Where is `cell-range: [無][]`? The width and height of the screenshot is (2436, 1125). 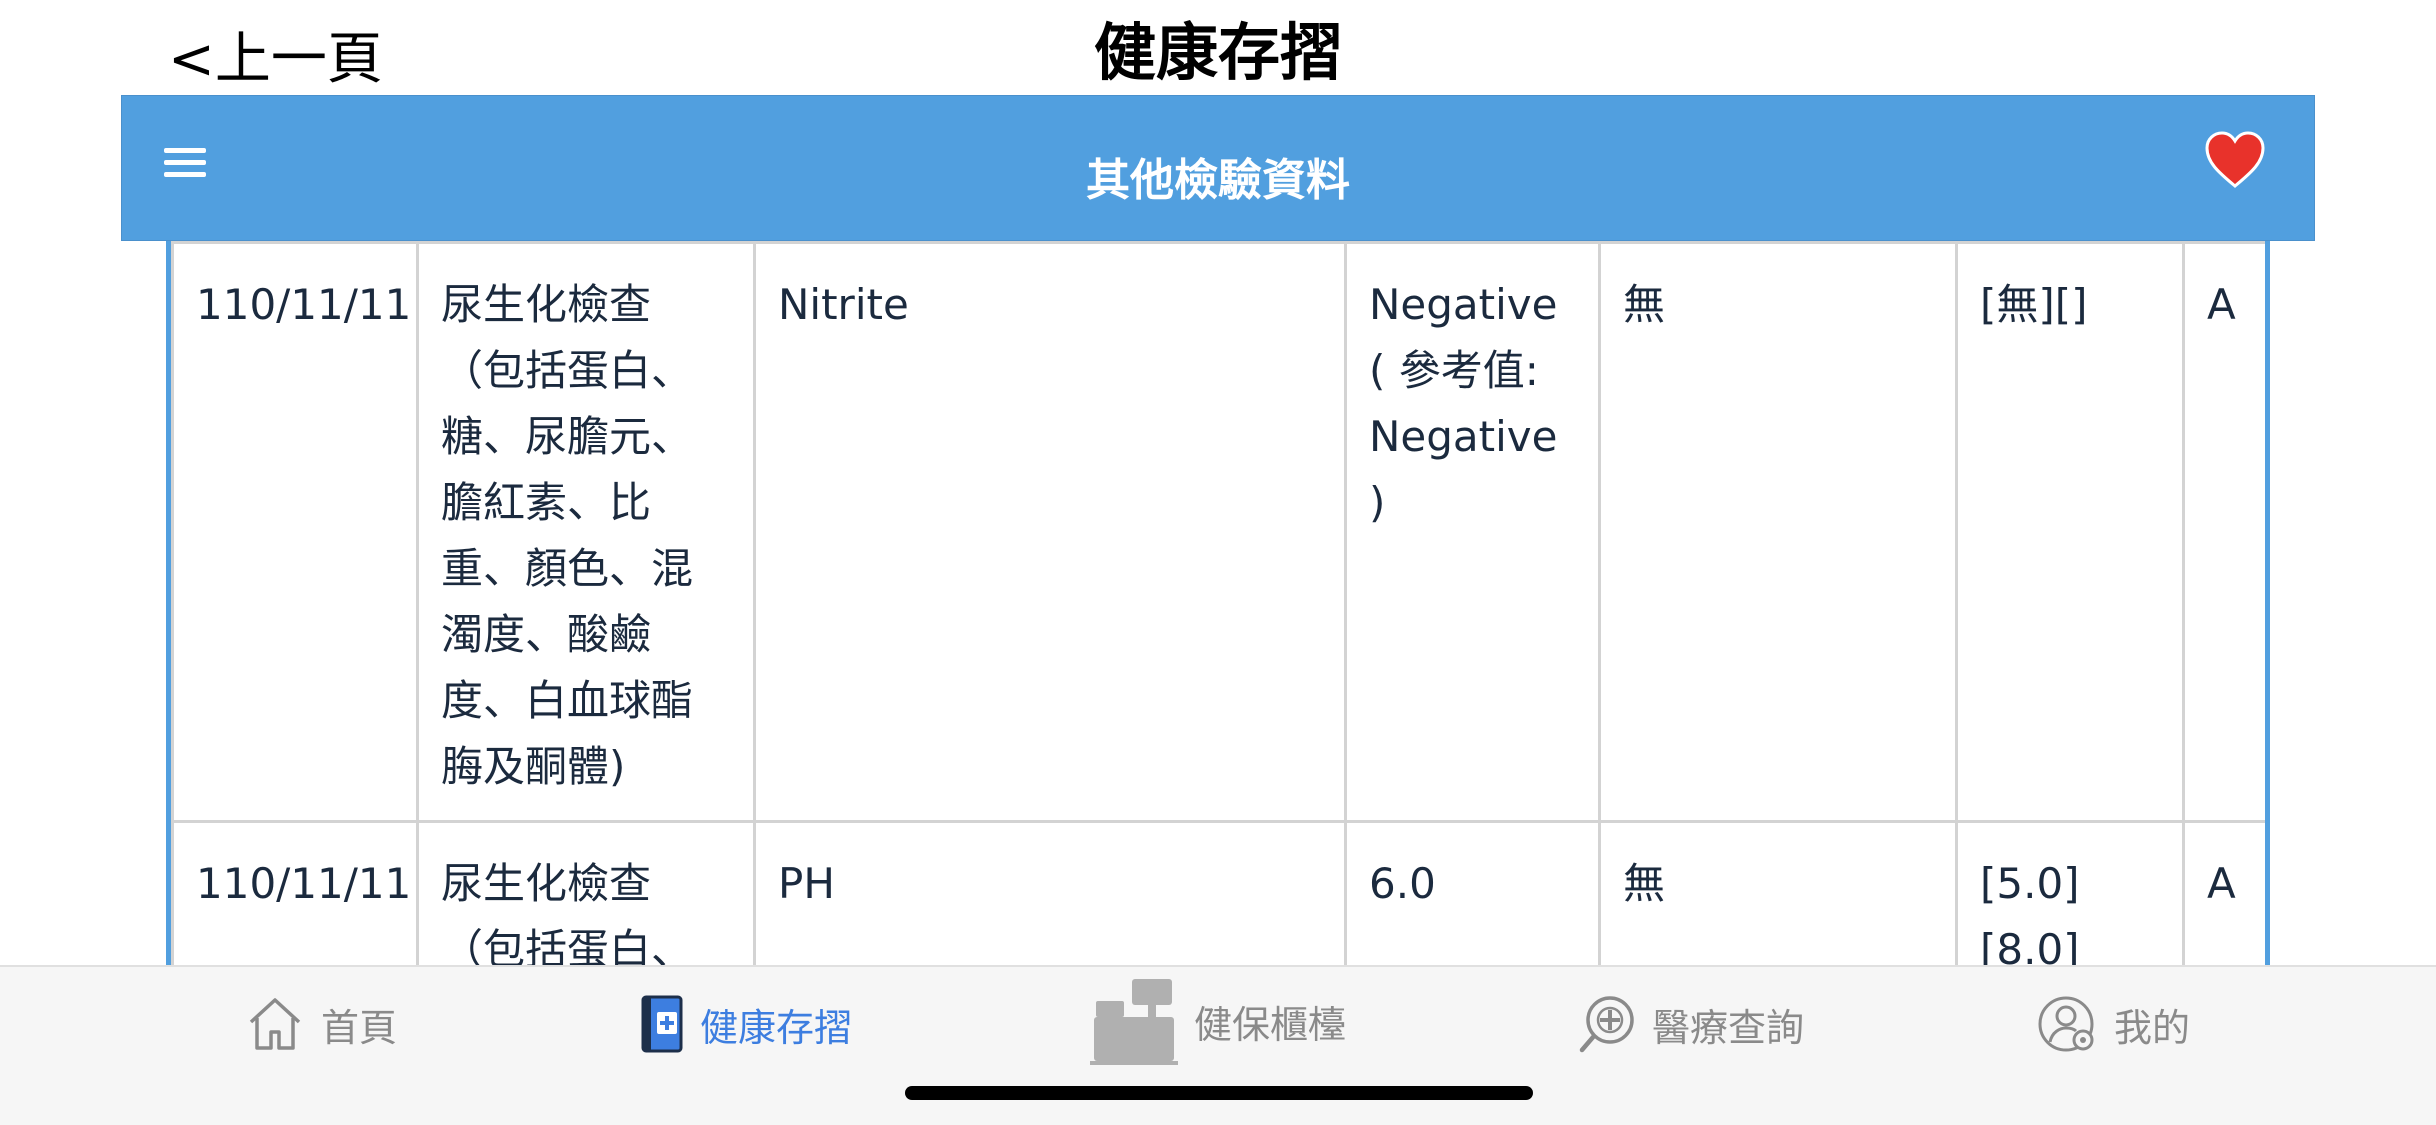 cell-range: [無][] is located at coordinates (2070, 532).